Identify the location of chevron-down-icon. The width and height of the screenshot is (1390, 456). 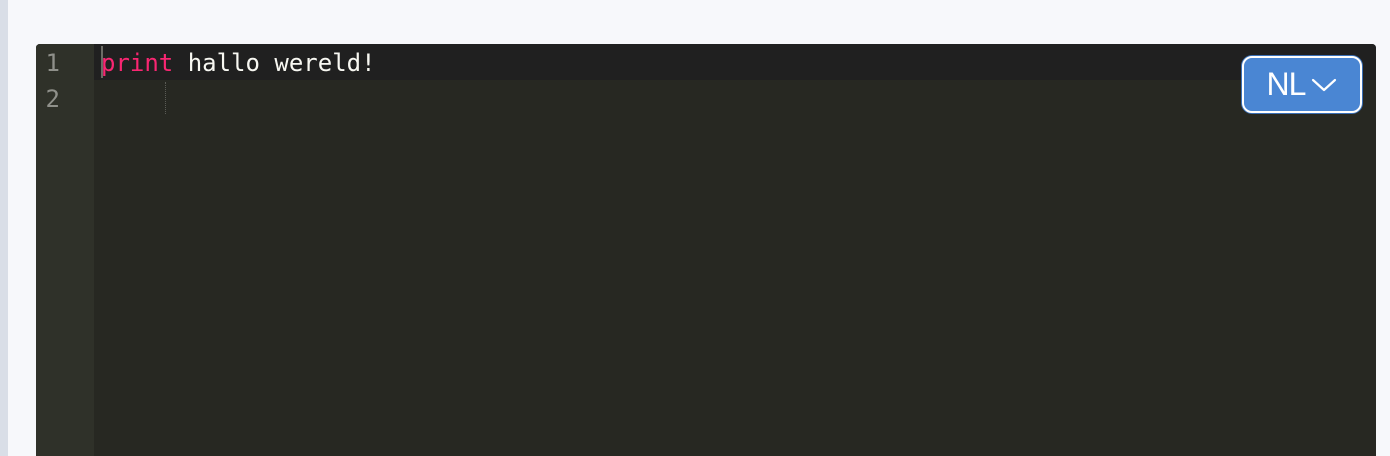
(1324, 85).